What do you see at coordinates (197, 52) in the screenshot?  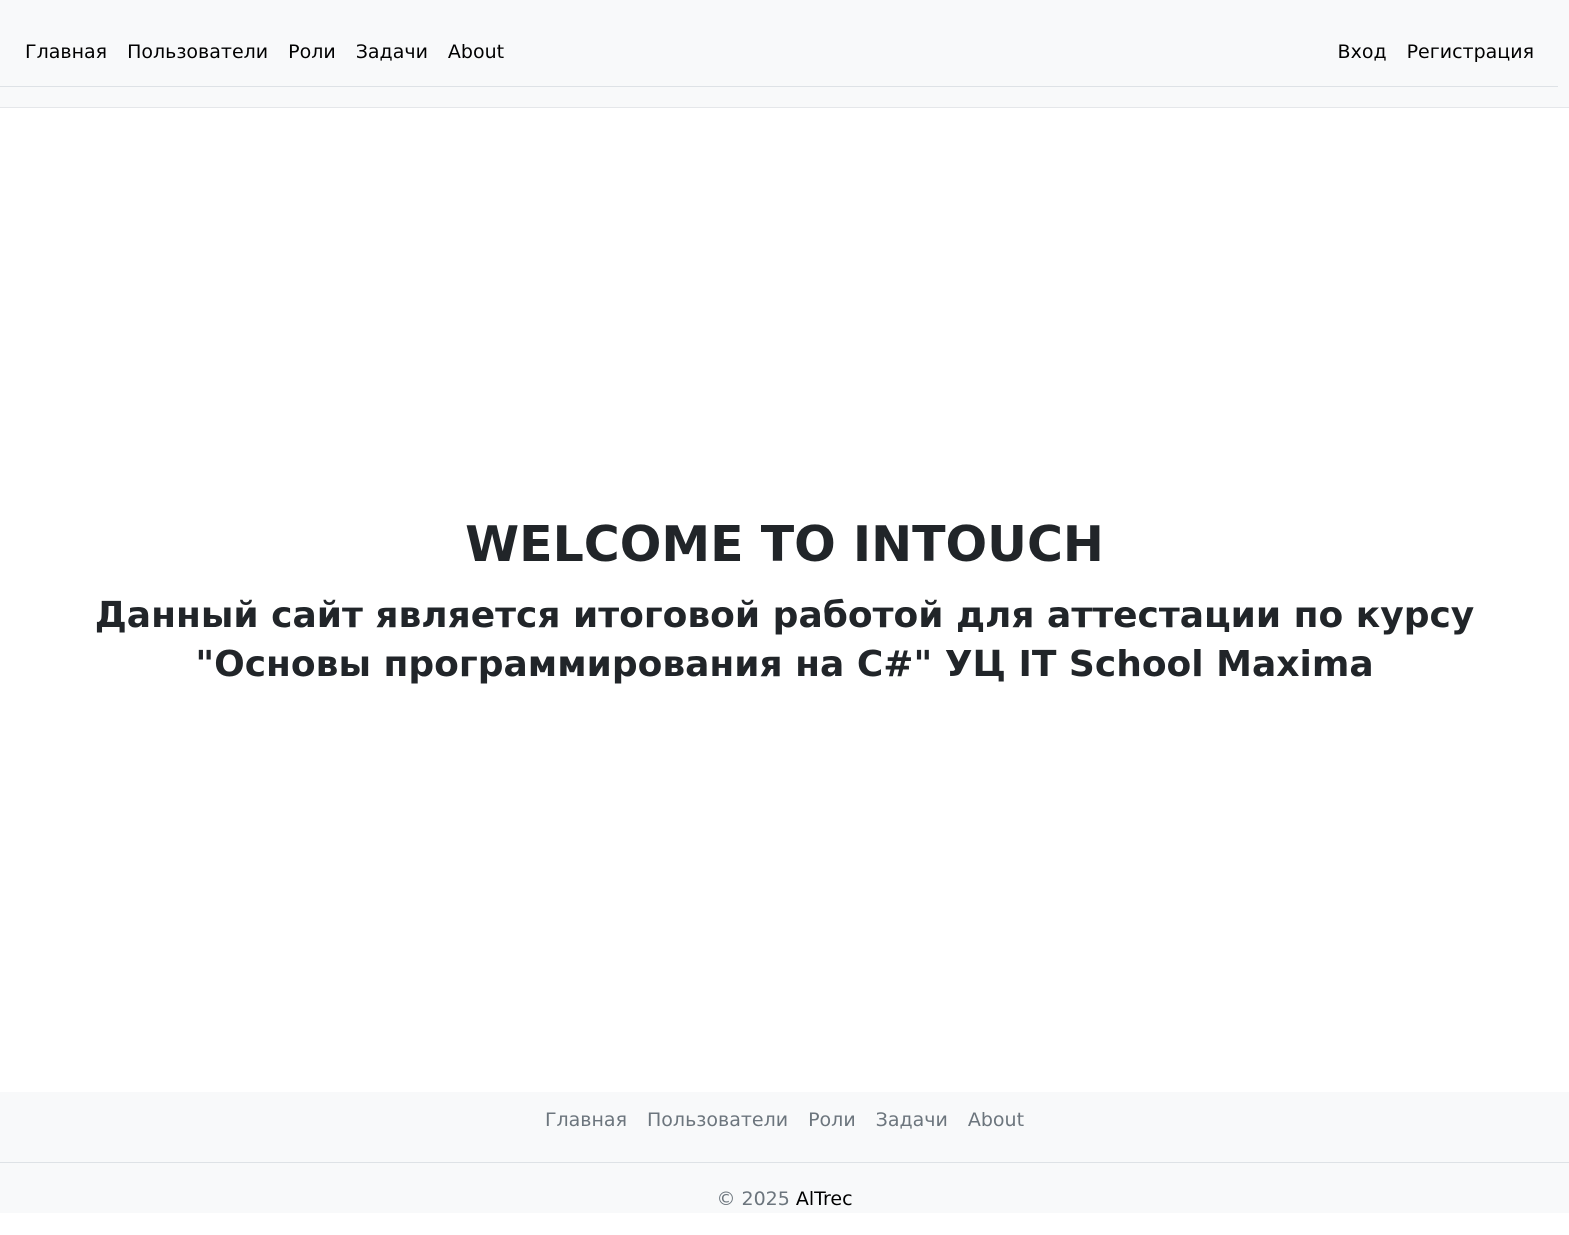 I see `nav-link-users: Пользователи` at bounding box center [197, 52].